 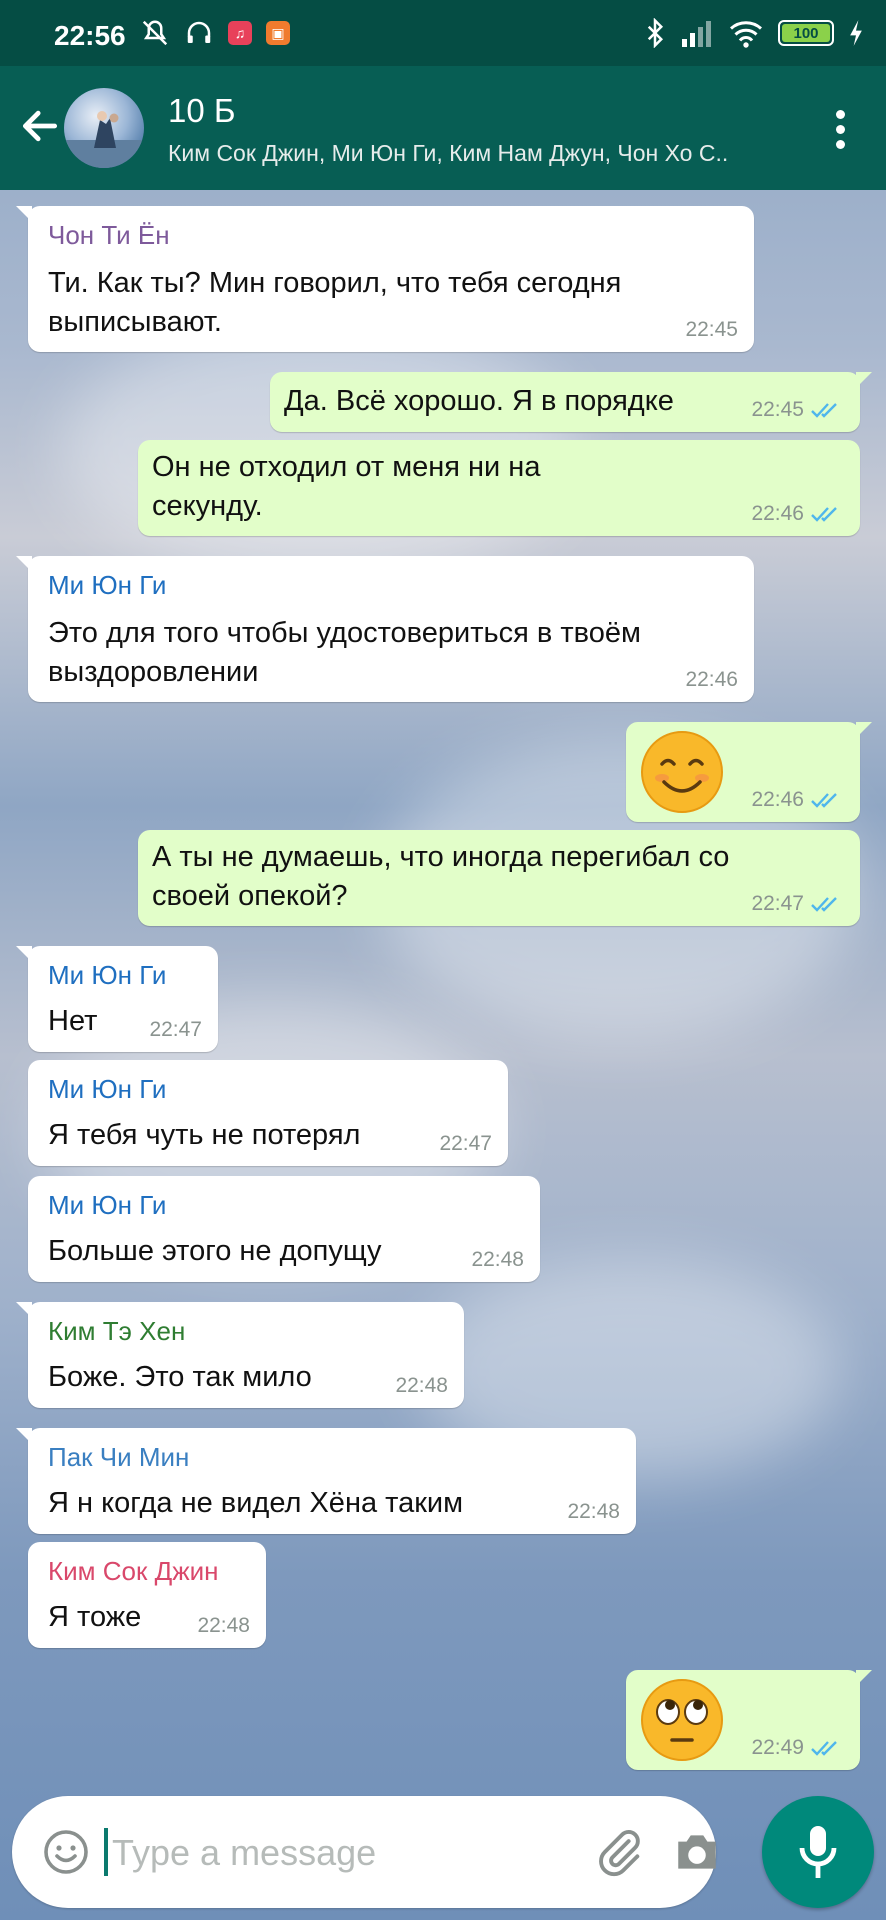 I want to click on battery-level: 100, so click(x=806, y=33).